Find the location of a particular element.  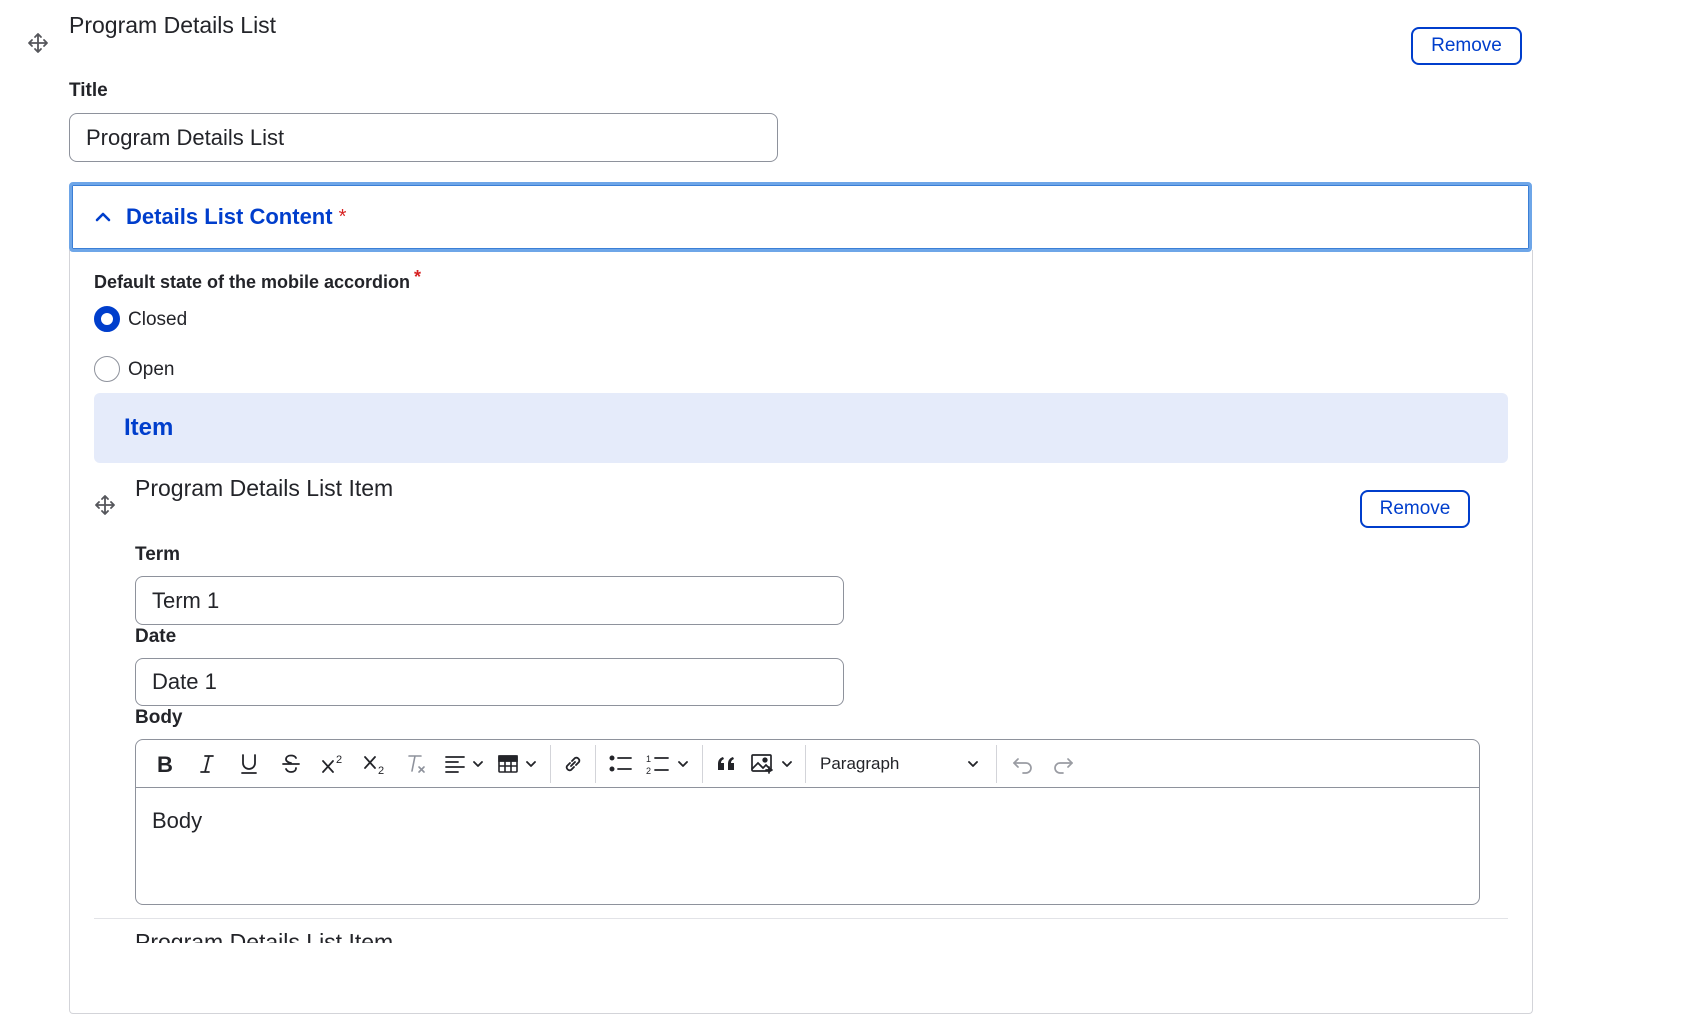

remove-item-button: Remove is located at coordinates (1415, 509).